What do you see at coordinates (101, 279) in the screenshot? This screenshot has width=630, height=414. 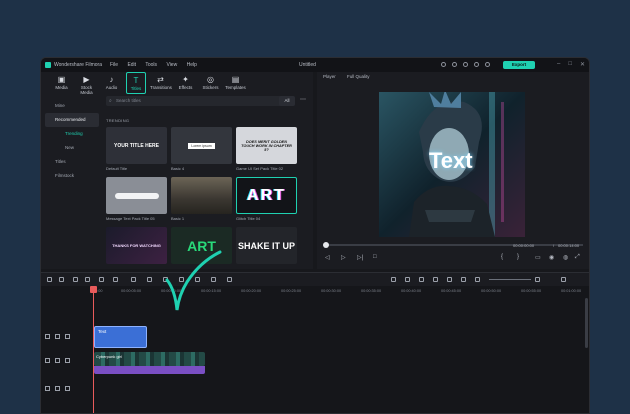 I see `delete-icon` at bounding box center [101, 279].